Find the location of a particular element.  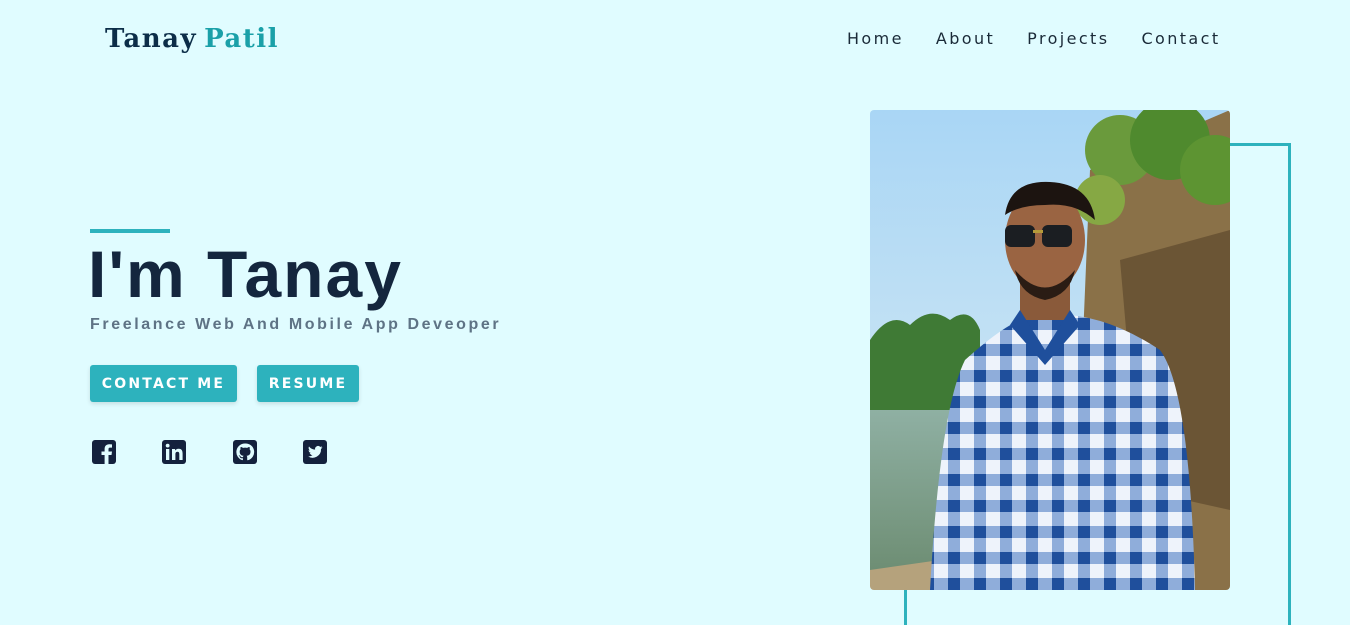

nav-about: About is located at coordinates (965, 38).